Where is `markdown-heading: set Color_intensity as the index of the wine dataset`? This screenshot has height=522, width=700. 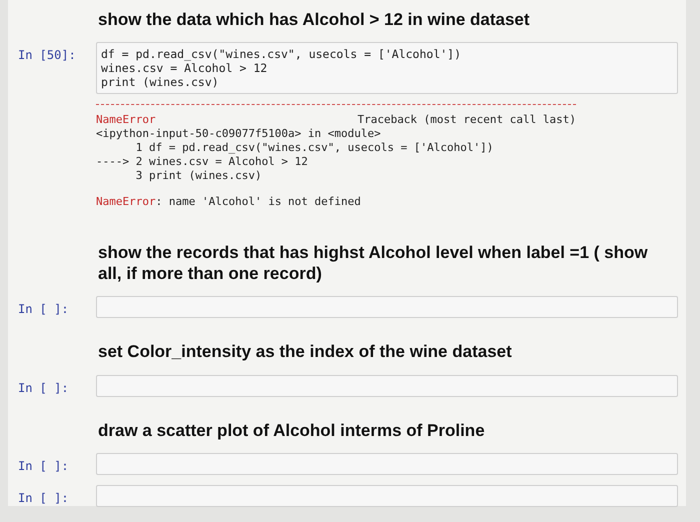 markdown-heading: set Color_intensity as the index of the wine dataset is located at coordinates (305, 352).